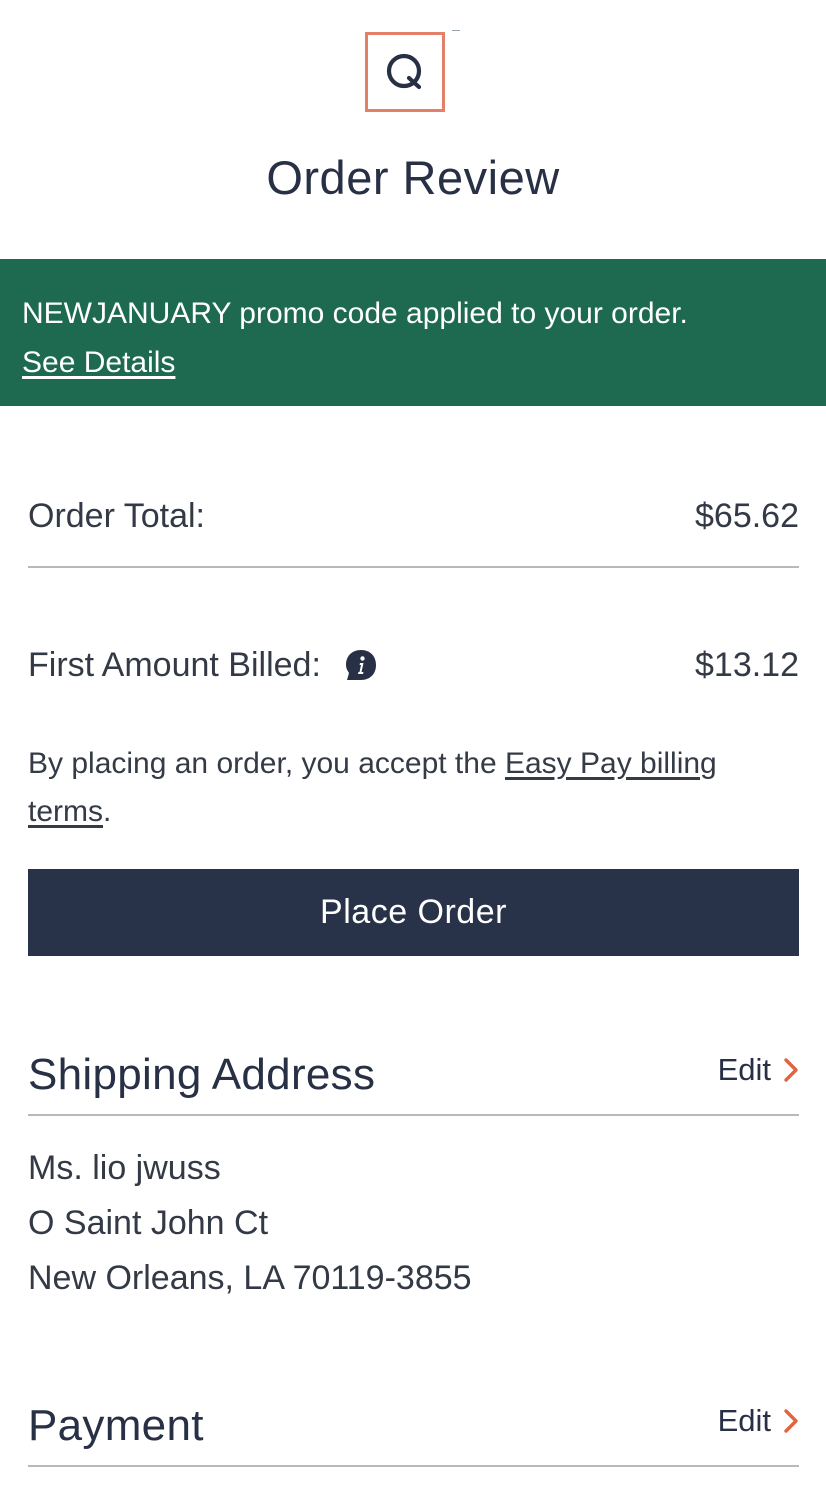  What do you see at coordinates (747, 515) in the screenshot?
I see `order-total-value: $65.62` at bounding box center [747, 515].